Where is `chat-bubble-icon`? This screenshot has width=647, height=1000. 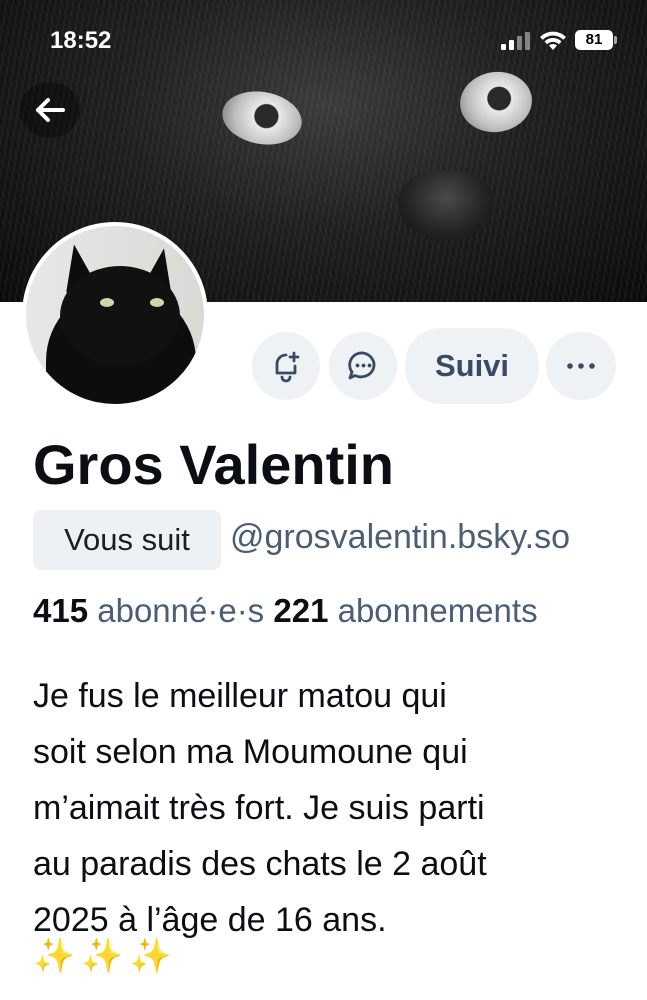 chat-bubble-icon is located at coordinates (362, 365).